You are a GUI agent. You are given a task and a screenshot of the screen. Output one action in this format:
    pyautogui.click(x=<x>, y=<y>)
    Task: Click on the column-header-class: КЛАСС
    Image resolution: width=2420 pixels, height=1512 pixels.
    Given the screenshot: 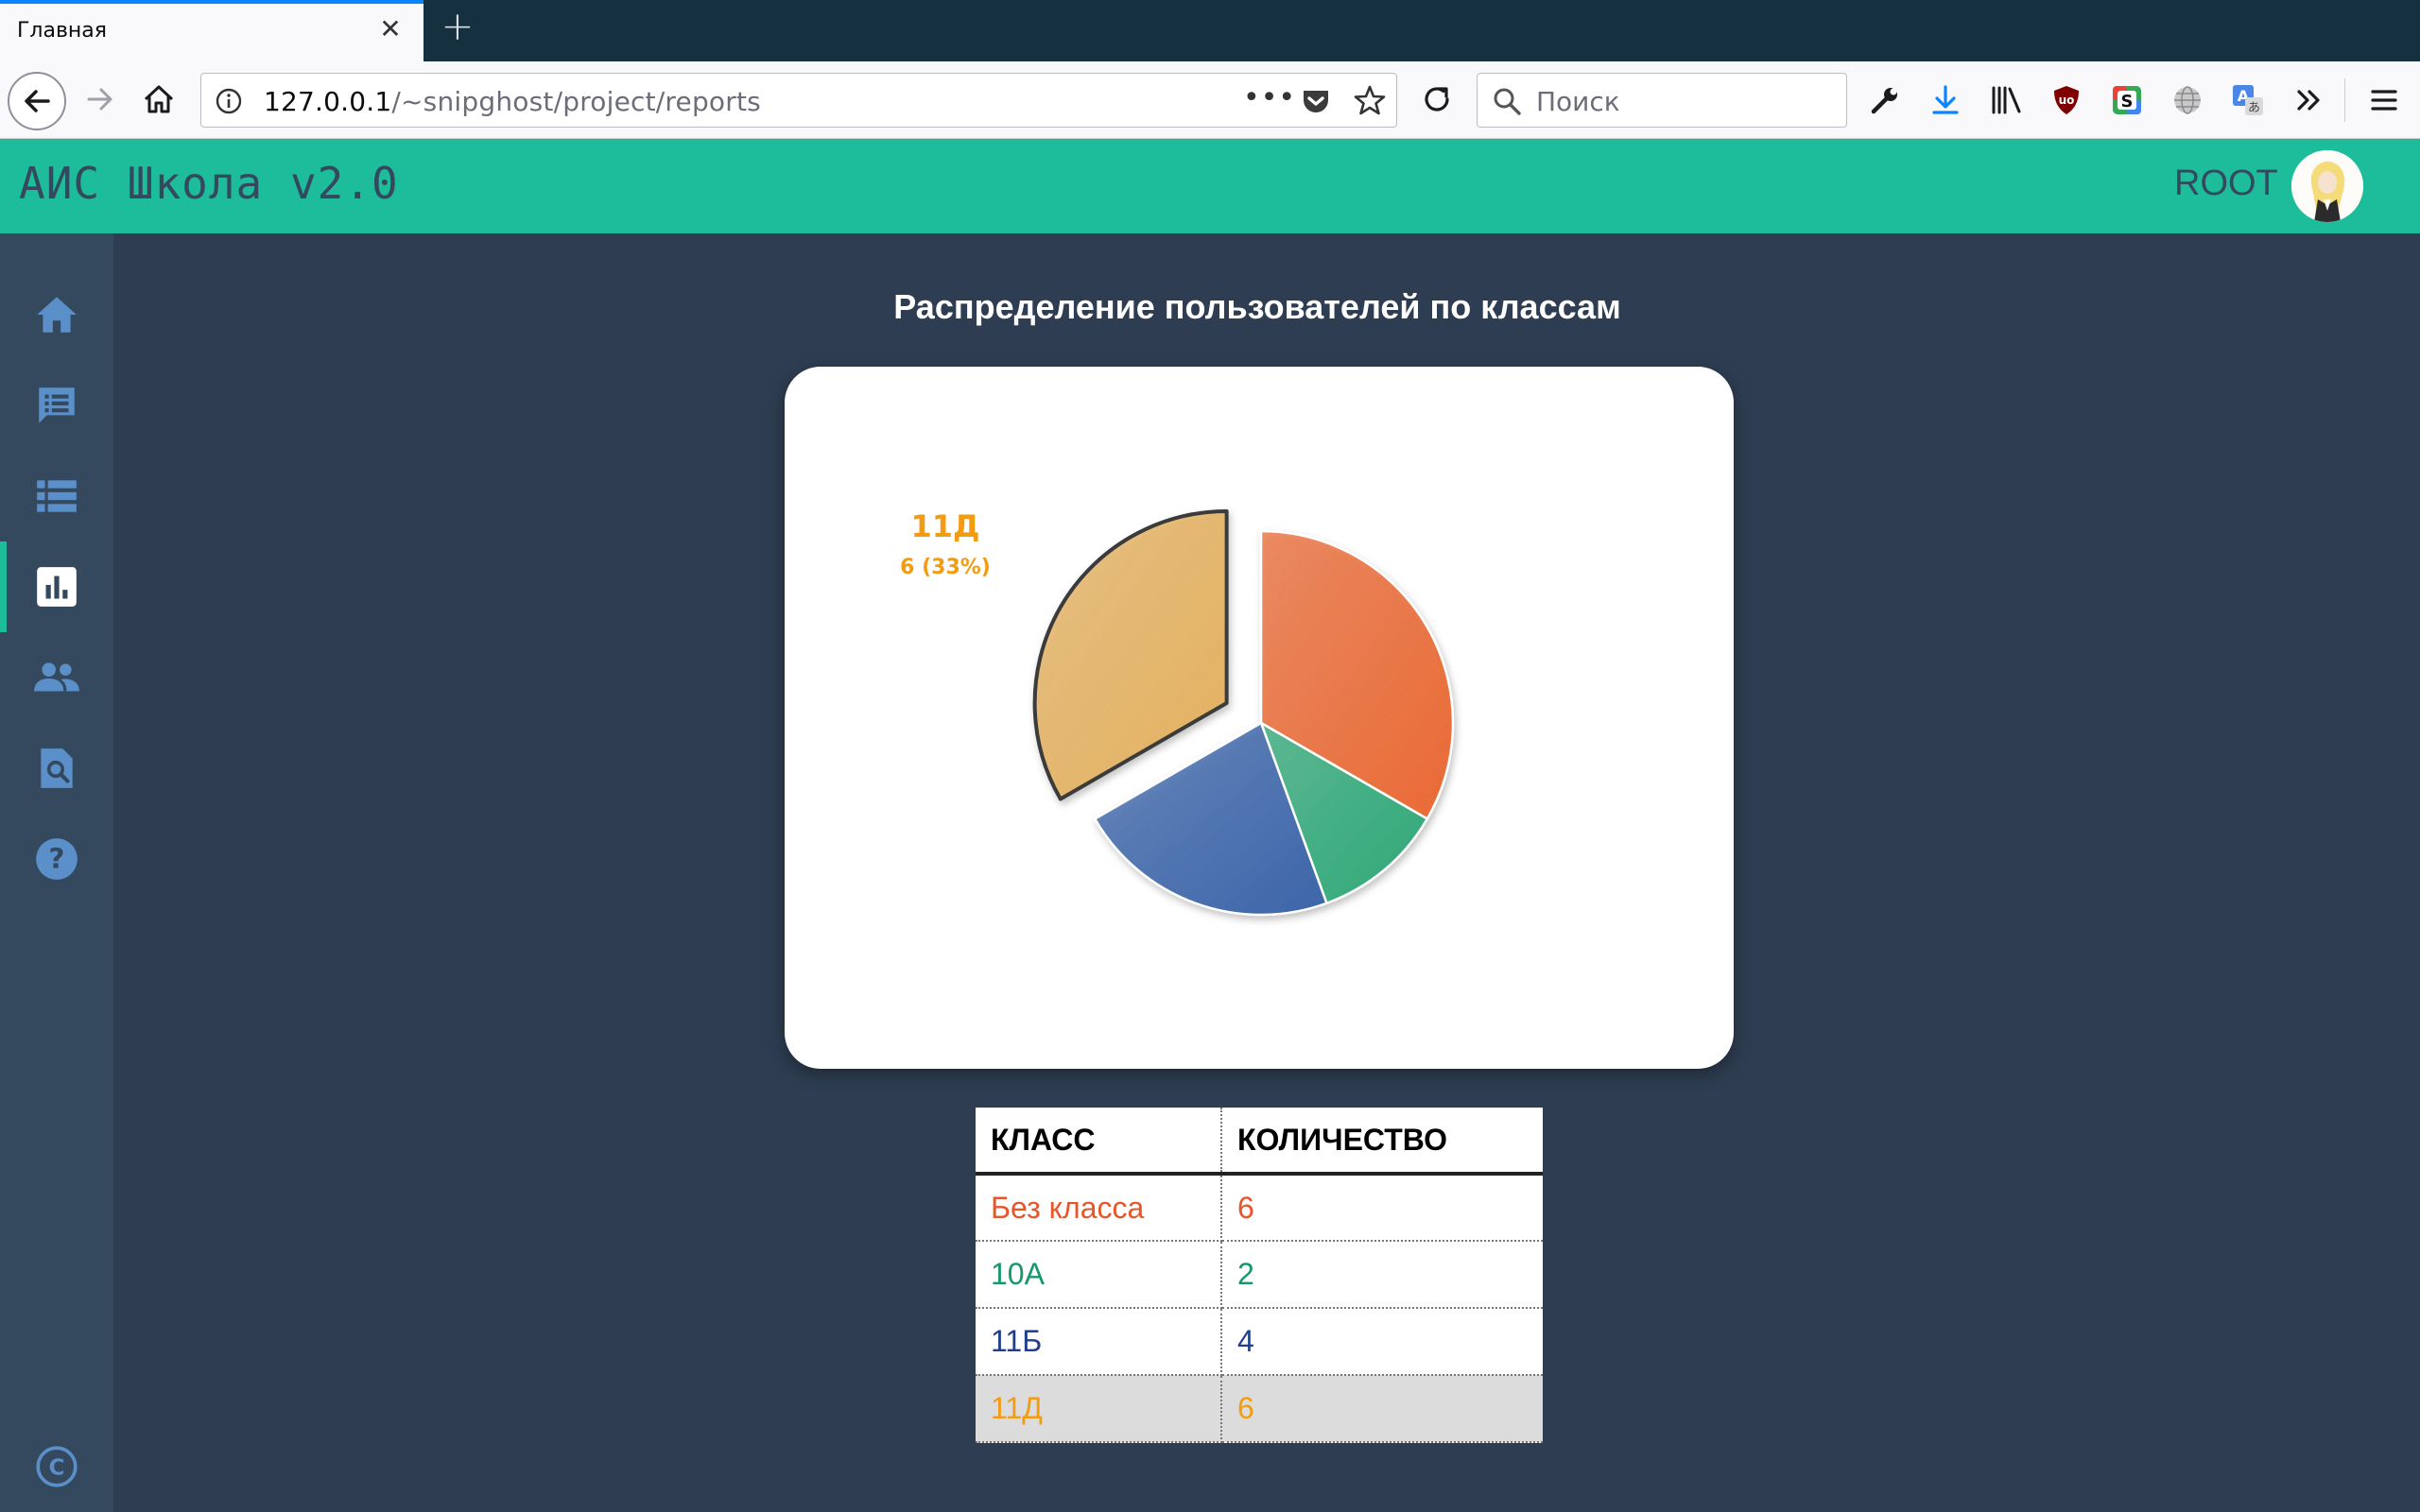 What is the action you would take?
    pyautogui.click(x=1099, y=1142)
    